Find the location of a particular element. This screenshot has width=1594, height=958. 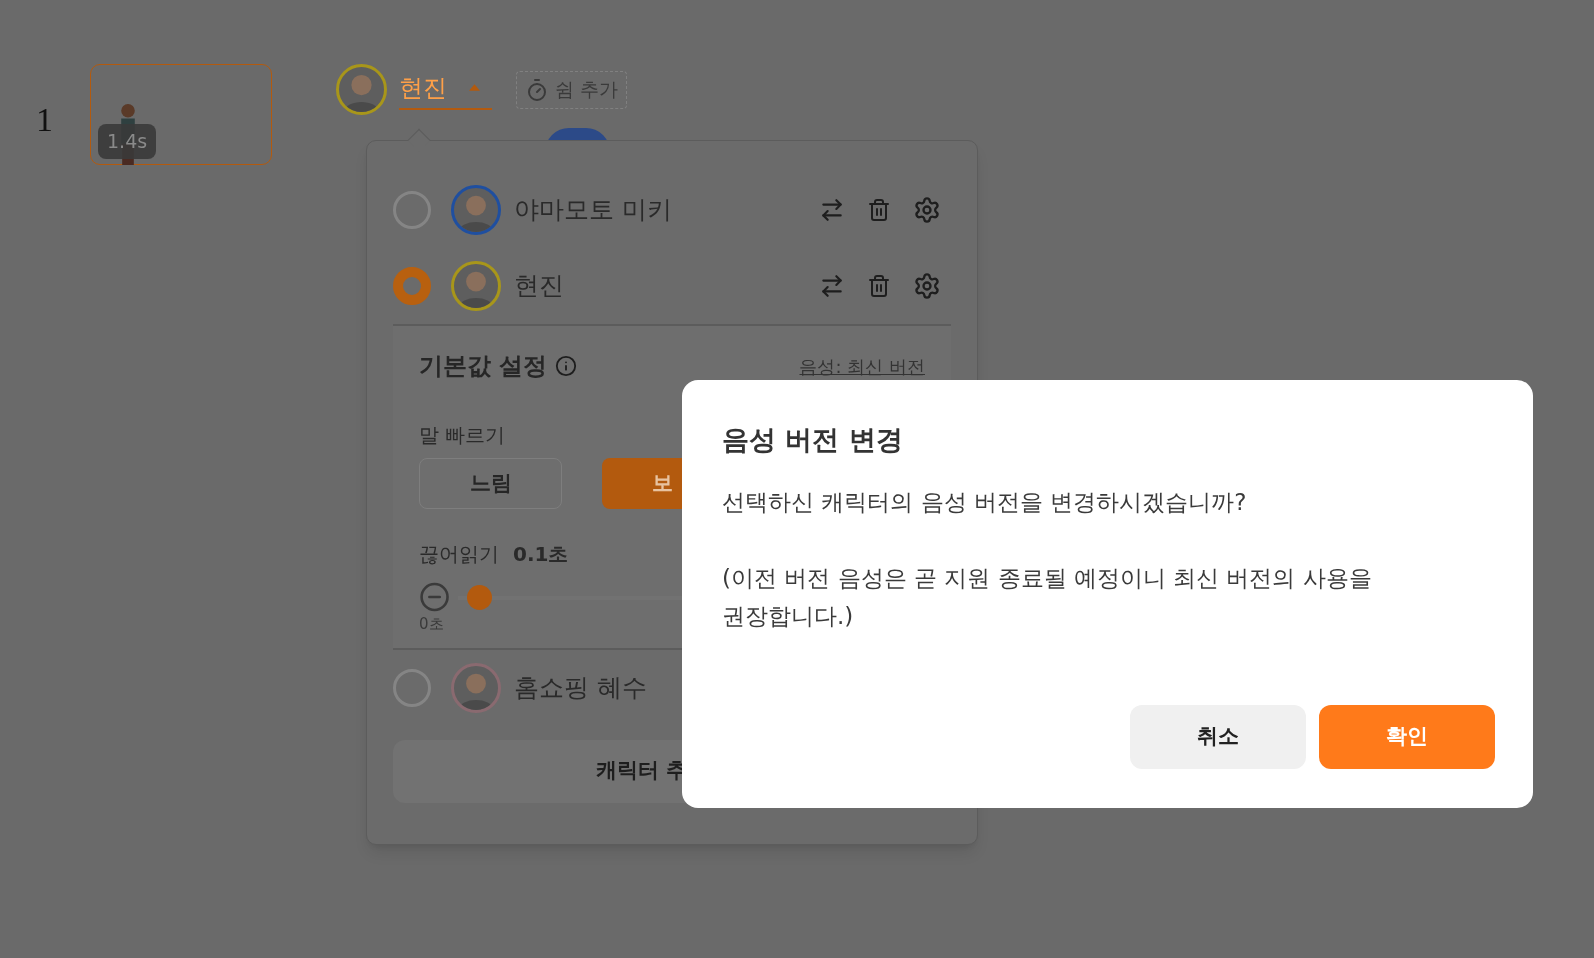

character-name: 홈쇼핑 혜수 is located at coordinates (580, 687).